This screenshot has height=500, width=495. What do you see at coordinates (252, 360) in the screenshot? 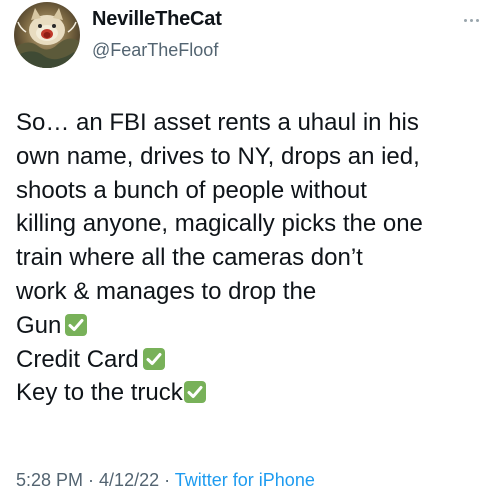
I see `checklist-item: Credit Card` at bounding box center [252, 360].